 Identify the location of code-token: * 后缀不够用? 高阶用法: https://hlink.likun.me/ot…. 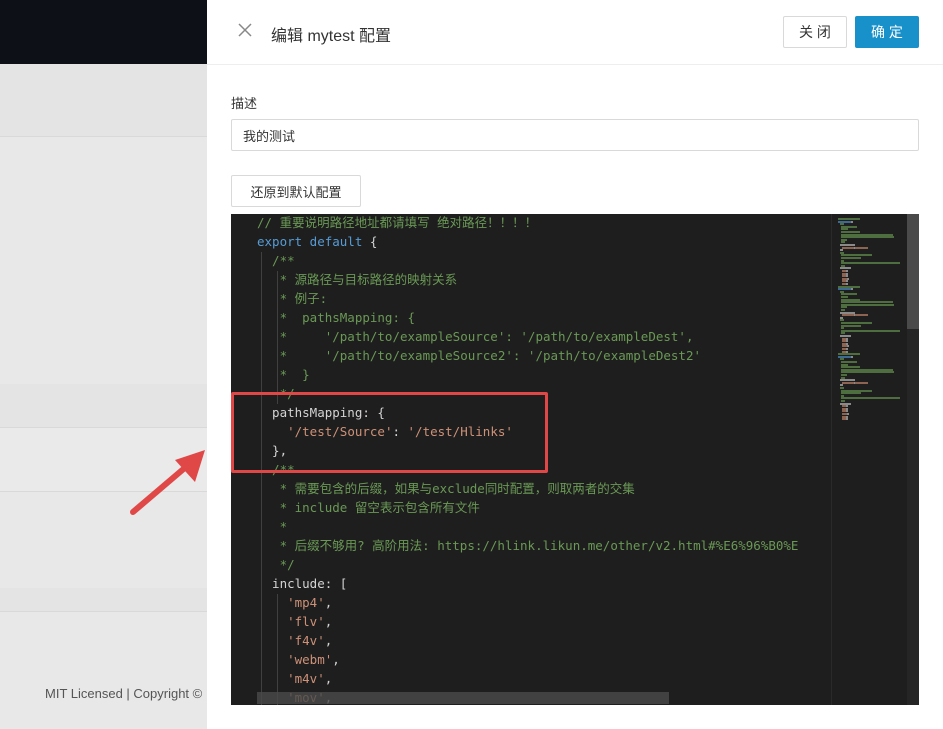
(528, 545).